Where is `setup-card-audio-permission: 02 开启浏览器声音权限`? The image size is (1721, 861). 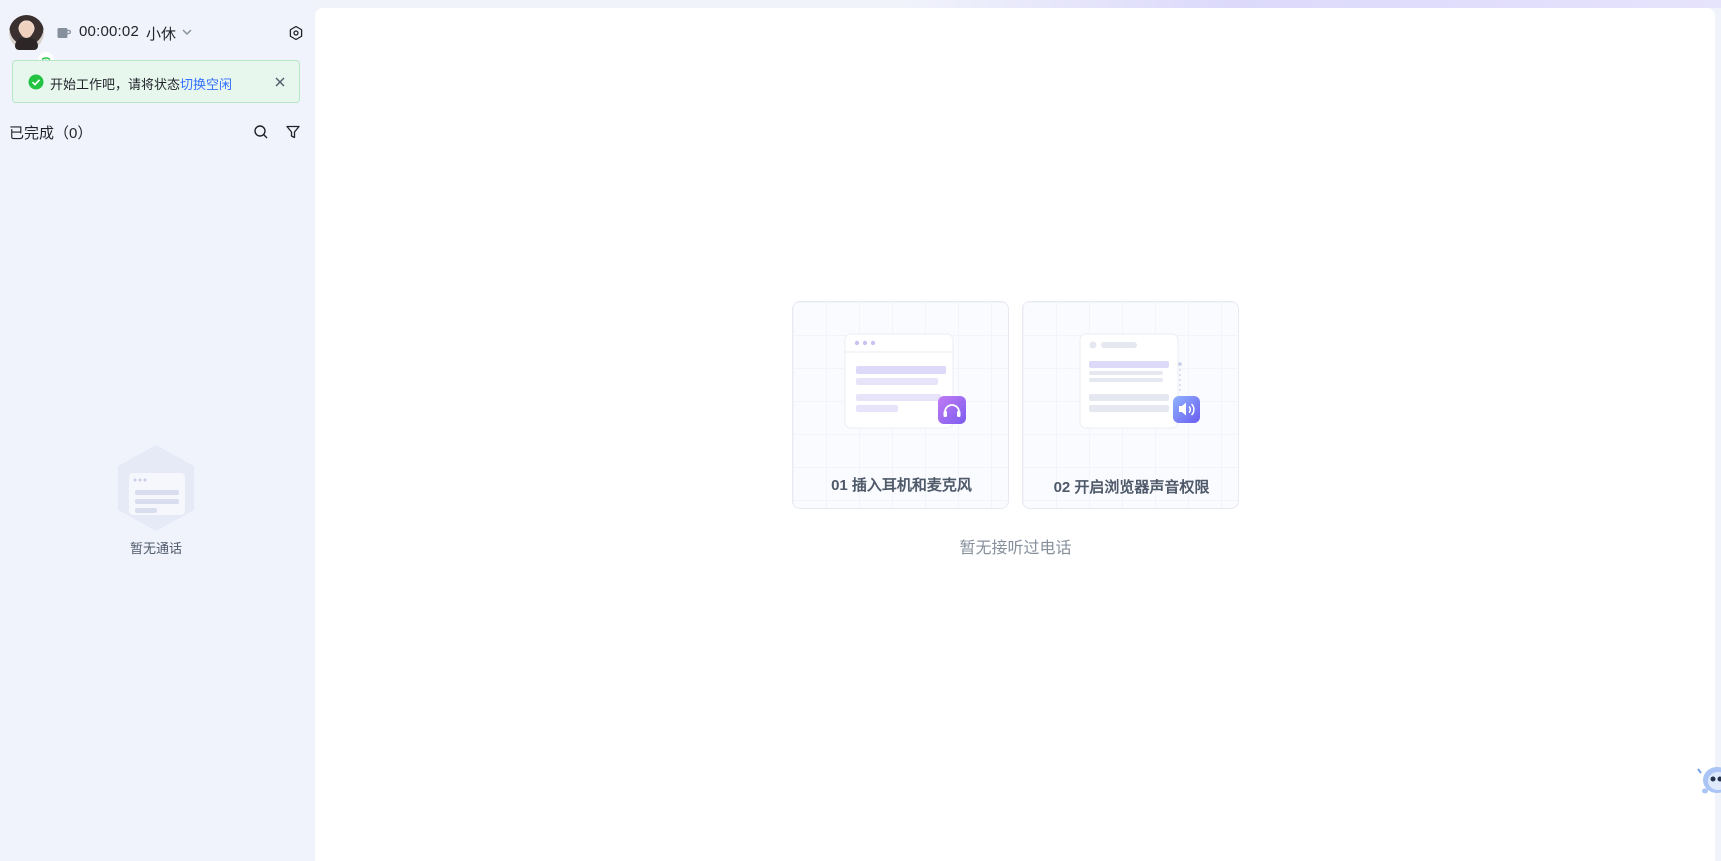
setup-card-audio-permission: 02 开启浏览器声音权限 is located at coordinates (1130, 405).